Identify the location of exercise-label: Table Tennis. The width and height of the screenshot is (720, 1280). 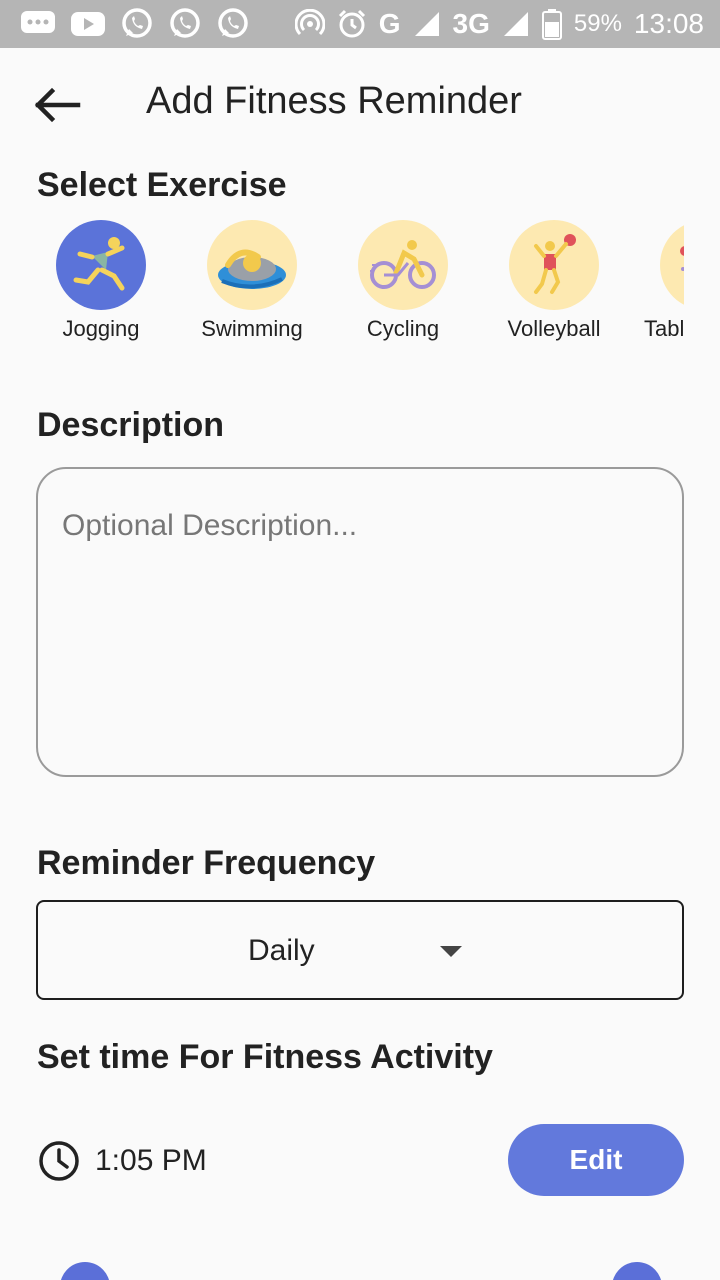
(664, 328).